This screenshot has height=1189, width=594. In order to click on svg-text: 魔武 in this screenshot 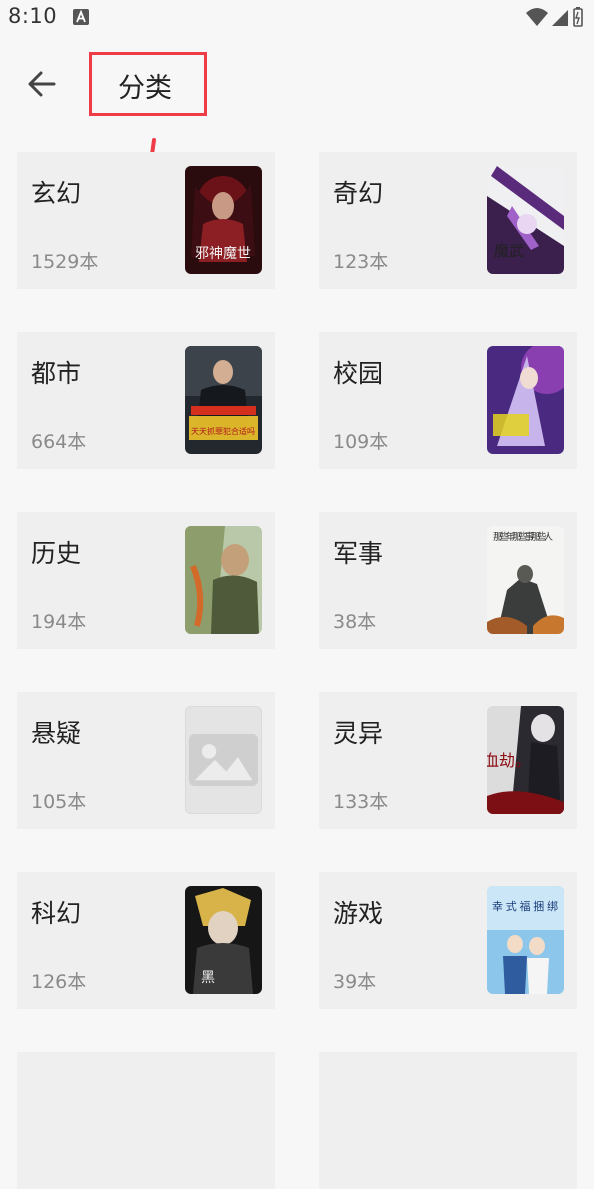, I will do `click(509, 251)`.